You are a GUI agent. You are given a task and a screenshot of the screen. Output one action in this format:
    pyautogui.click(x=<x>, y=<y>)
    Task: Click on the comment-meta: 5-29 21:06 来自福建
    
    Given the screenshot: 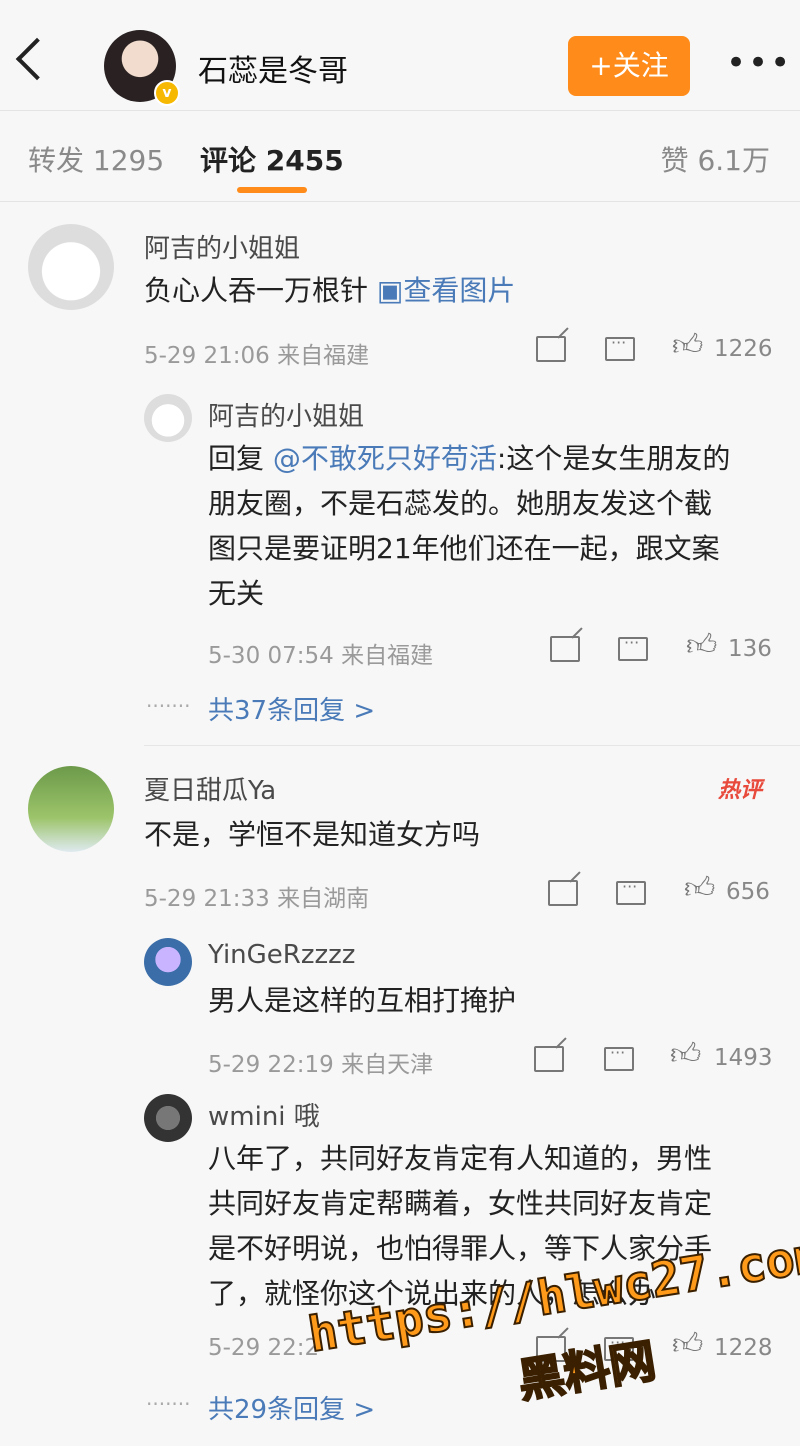 What is the action you would take?
    pyautogui.click(x=257, y=356)
    